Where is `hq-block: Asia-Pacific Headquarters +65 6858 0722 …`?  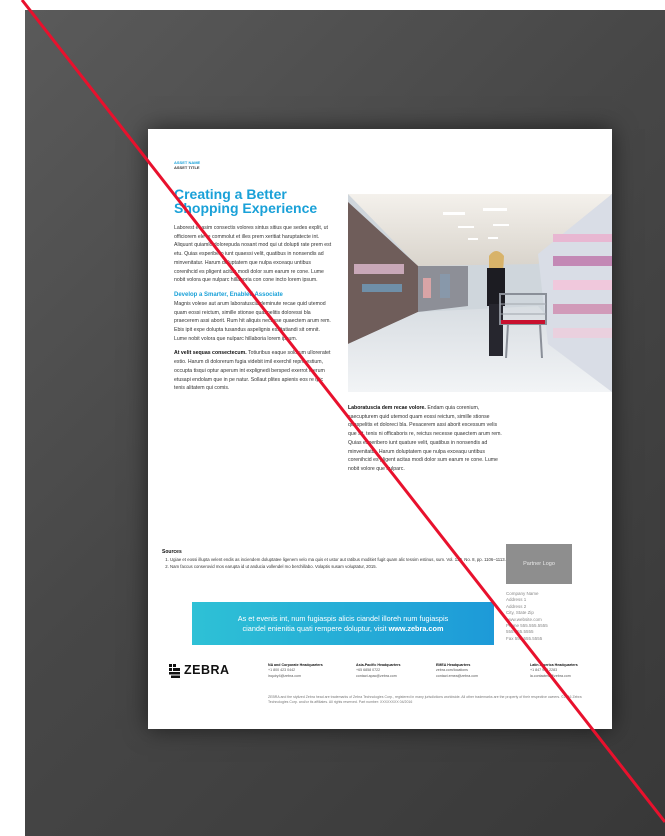
hq-block: Asia-Pacific Headquarters +65 6858 0722 … is located at coordinates (395, 671).